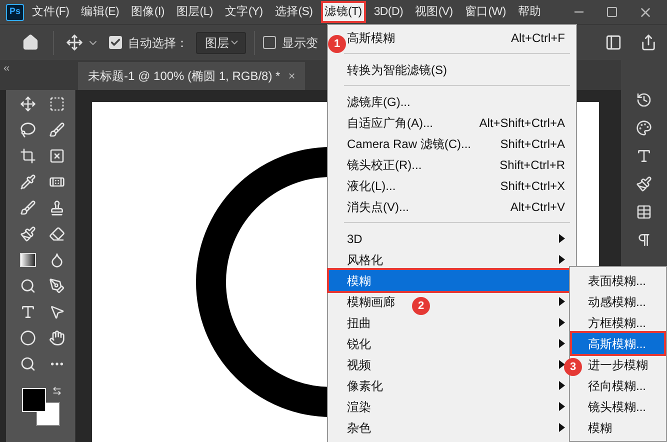 The width and height of the screenshot is (667, 442). What do you see at coordinates (532, 144) in the screenshot?
I see `shortcut-label: Shift+Ctrl+A` at bounding box center [532, 144].